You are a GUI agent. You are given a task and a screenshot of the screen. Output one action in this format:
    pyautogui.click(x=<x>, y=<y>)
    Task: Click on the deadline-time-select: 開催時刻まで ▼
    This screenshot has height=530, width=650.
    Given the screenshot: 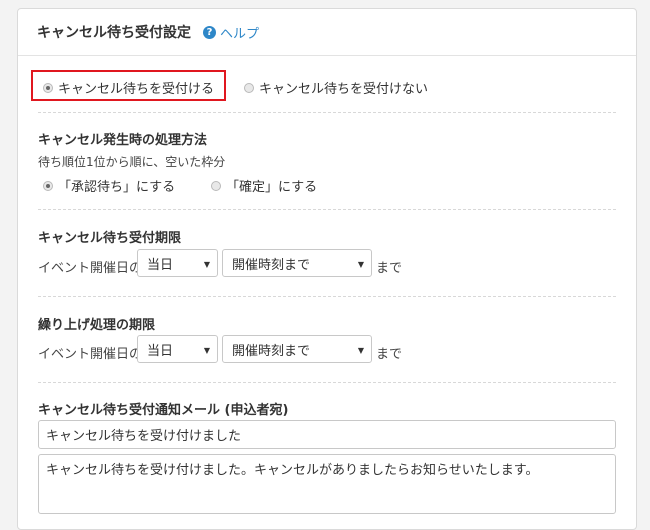 What is the action you would take?
    pyautogui.click(x=297, y=263)
    